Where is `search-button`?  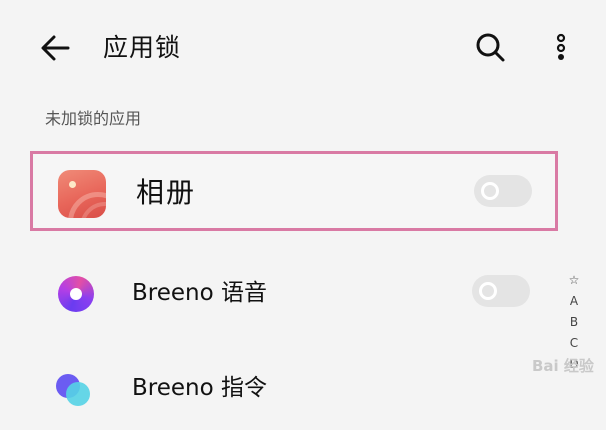 search-button is located at coordinates (491, 48).